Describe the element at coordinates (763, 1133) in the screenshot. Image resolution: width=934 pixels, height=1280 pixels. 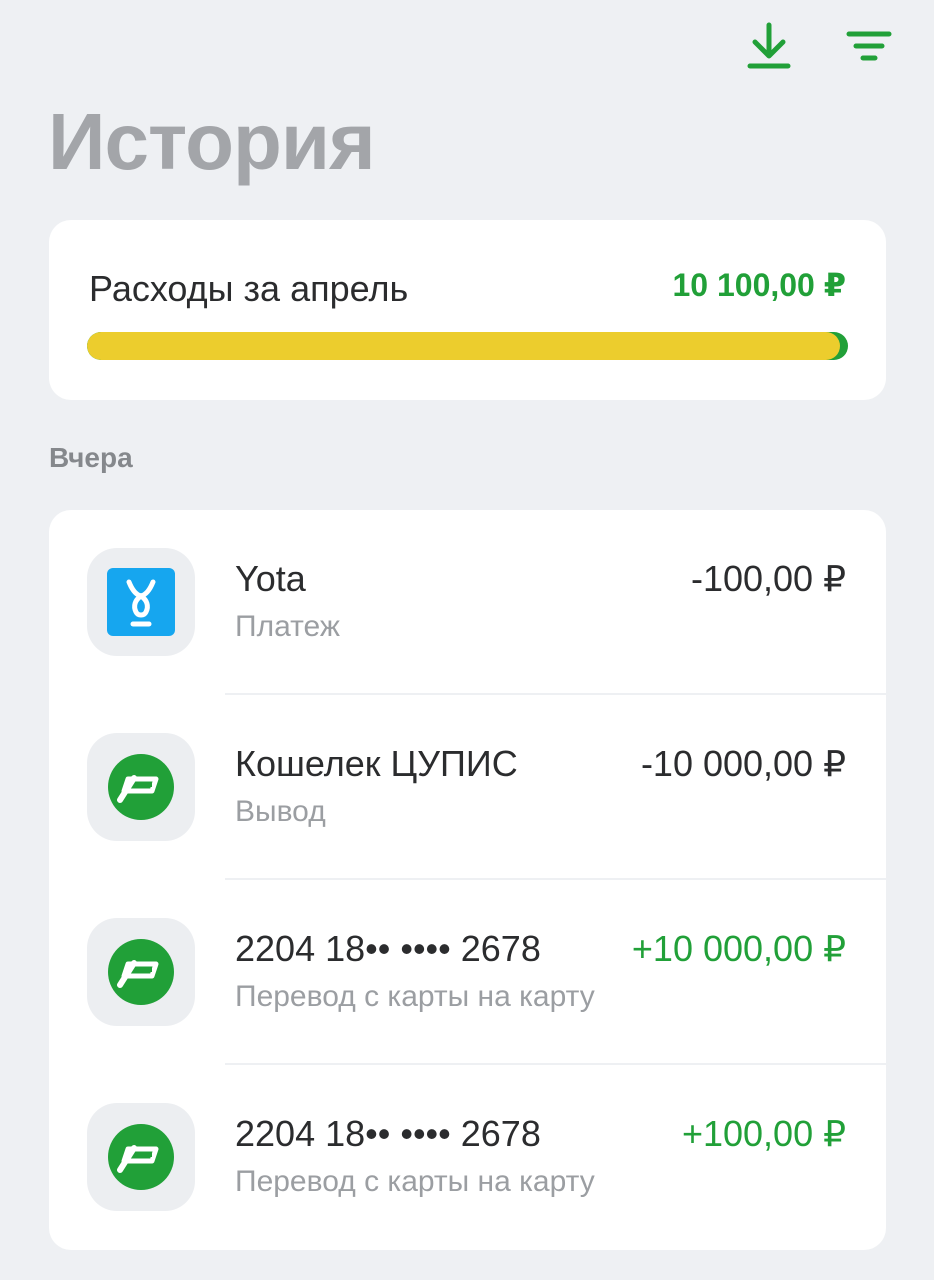
I see `transaction-amount: +100,00 ₽` at that location.